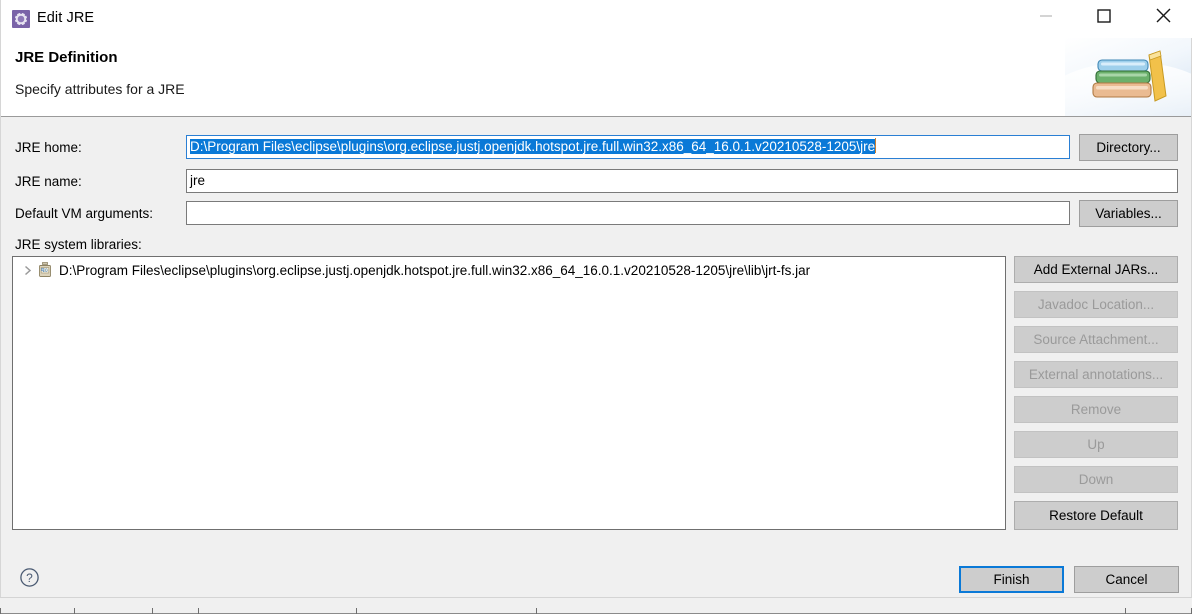 Image resolution: width=1192 pixels, height=614 pixels. What do you see at coordinates (48, 181) in the screenshot?
I see `jre-name-label: JRE name:` at bounding box center [48, 181].